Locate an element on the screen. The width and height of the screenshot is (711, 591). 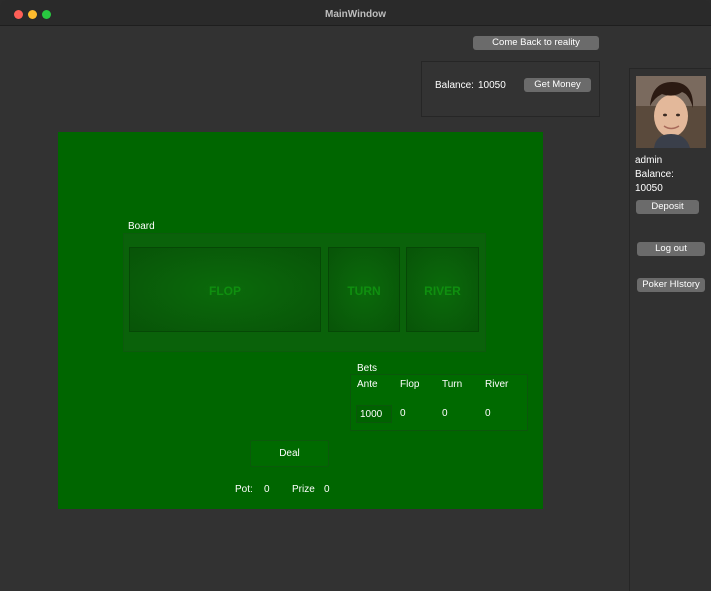
river-label: RIVER is located at coordinates (442, 291).